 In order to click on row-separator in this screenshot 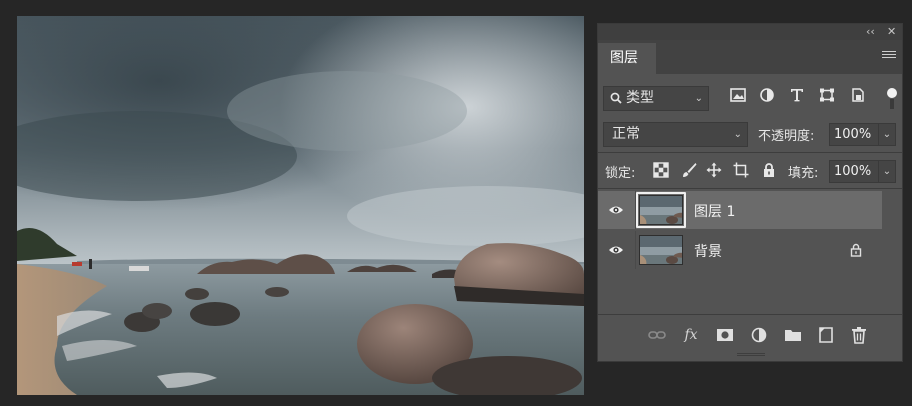, I will do `click(635, 250)`.